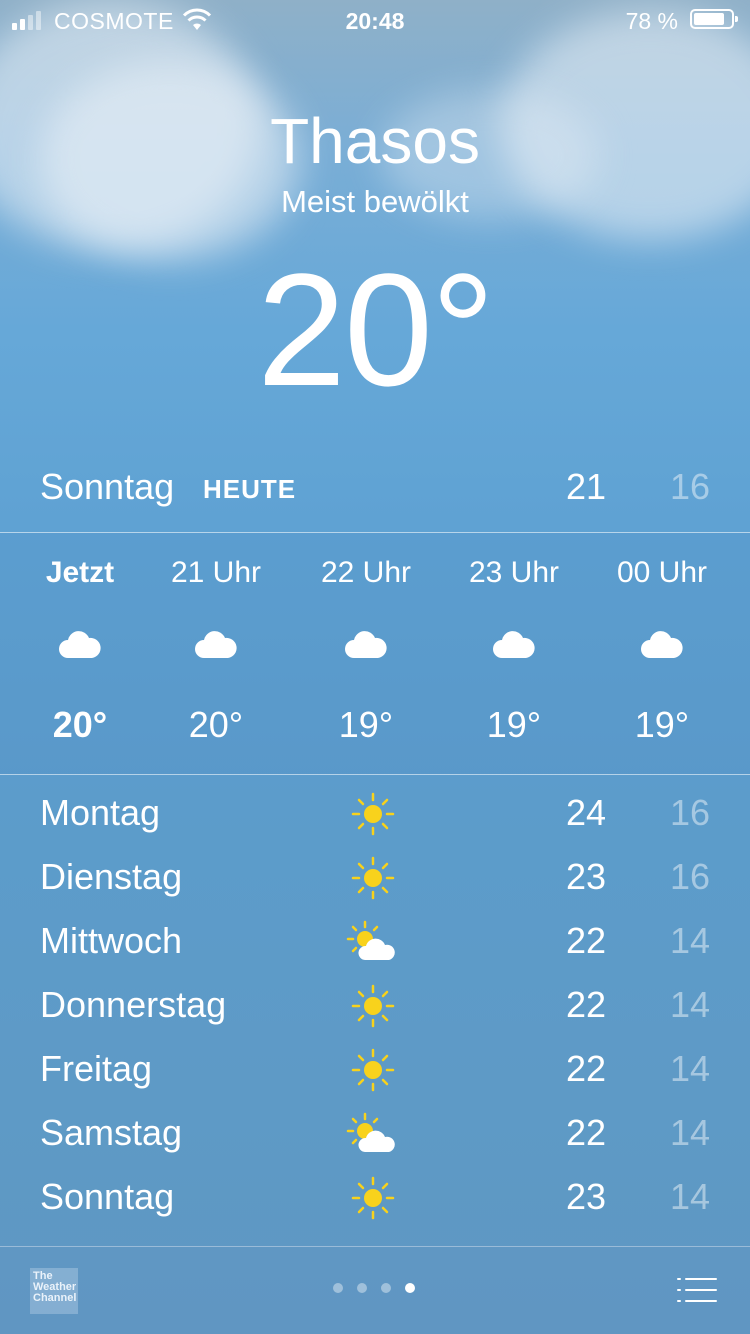 The image size is (750, 1334). I want to click on daily-day: Montag, so click(100, 812).